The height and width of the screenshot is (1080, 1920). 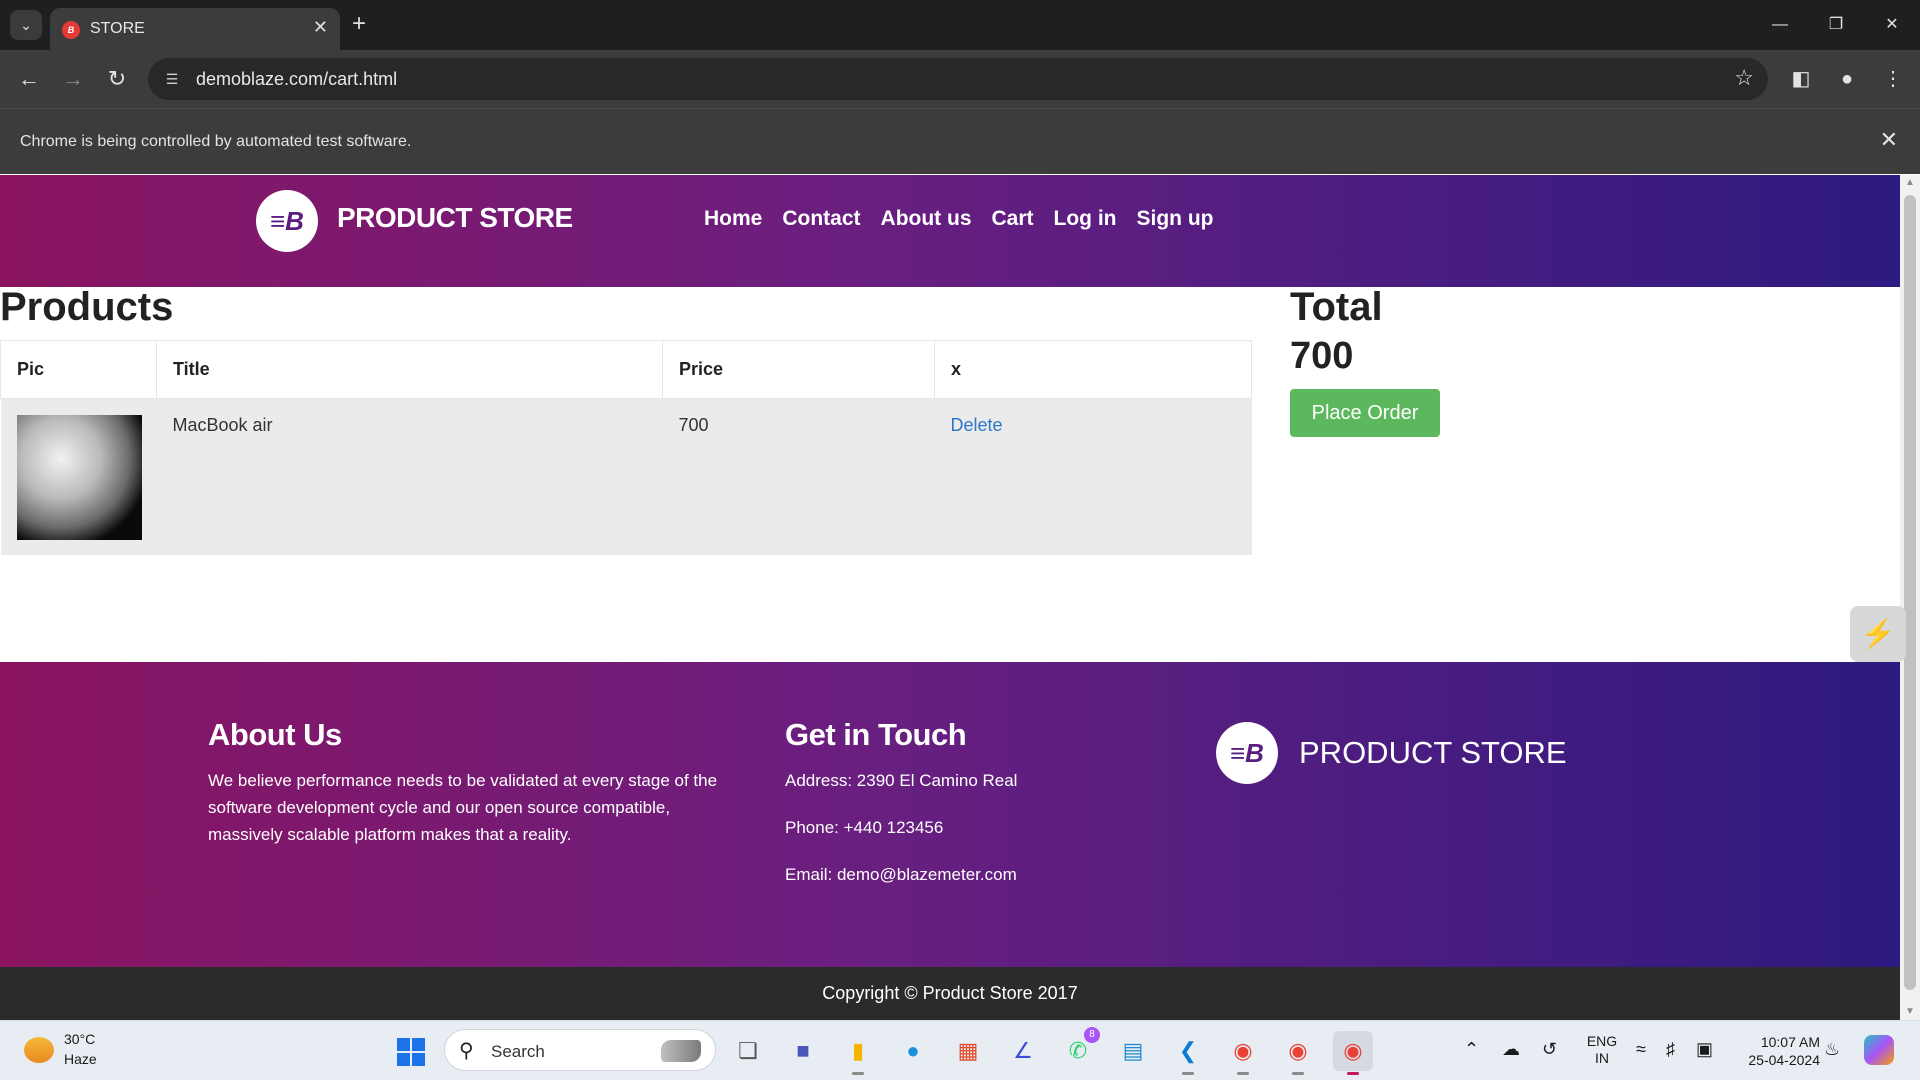 What do you see at coordinates (1892, 25) in the screenshot?
I see `close-window-icon: ✕` at bounding box center [1892, 25].